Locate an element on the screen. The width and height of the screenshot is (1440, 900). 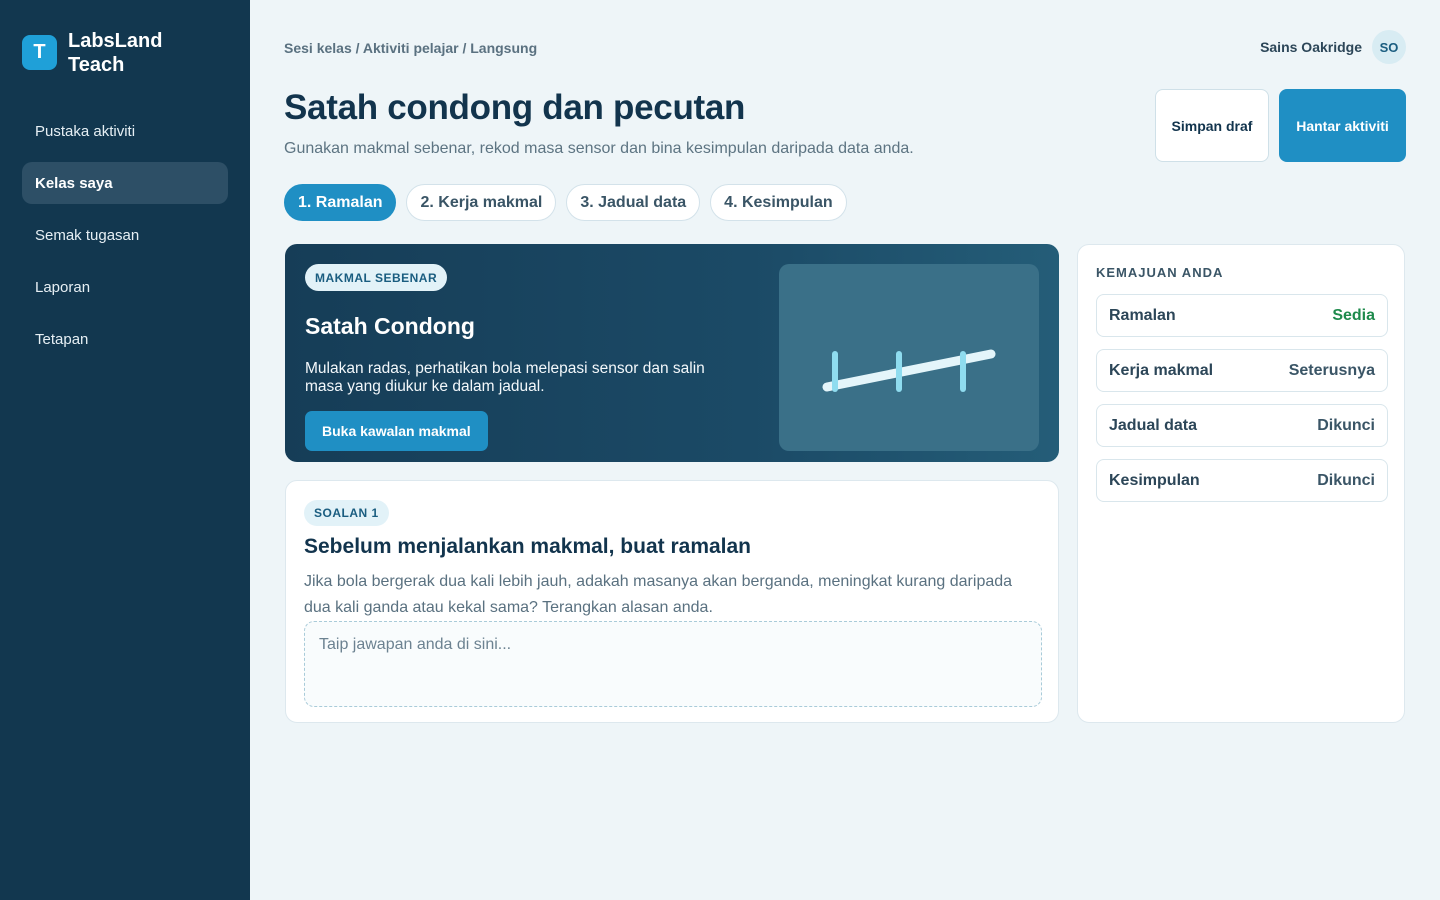
progress-item-name: Kerja makmal is located at coordinates (1161, 370).